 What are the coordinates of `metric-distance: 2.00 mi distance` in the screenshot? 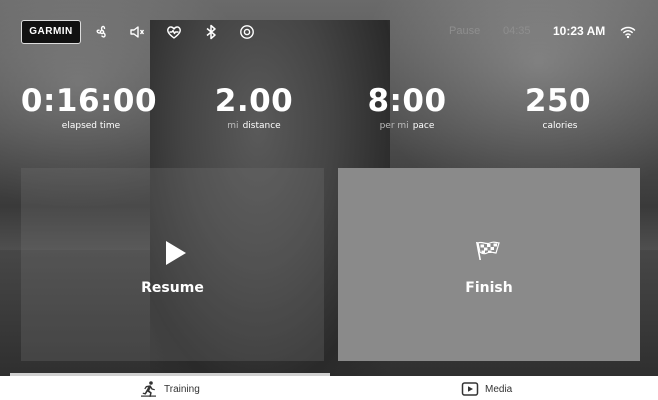 It's located at (254, 107).